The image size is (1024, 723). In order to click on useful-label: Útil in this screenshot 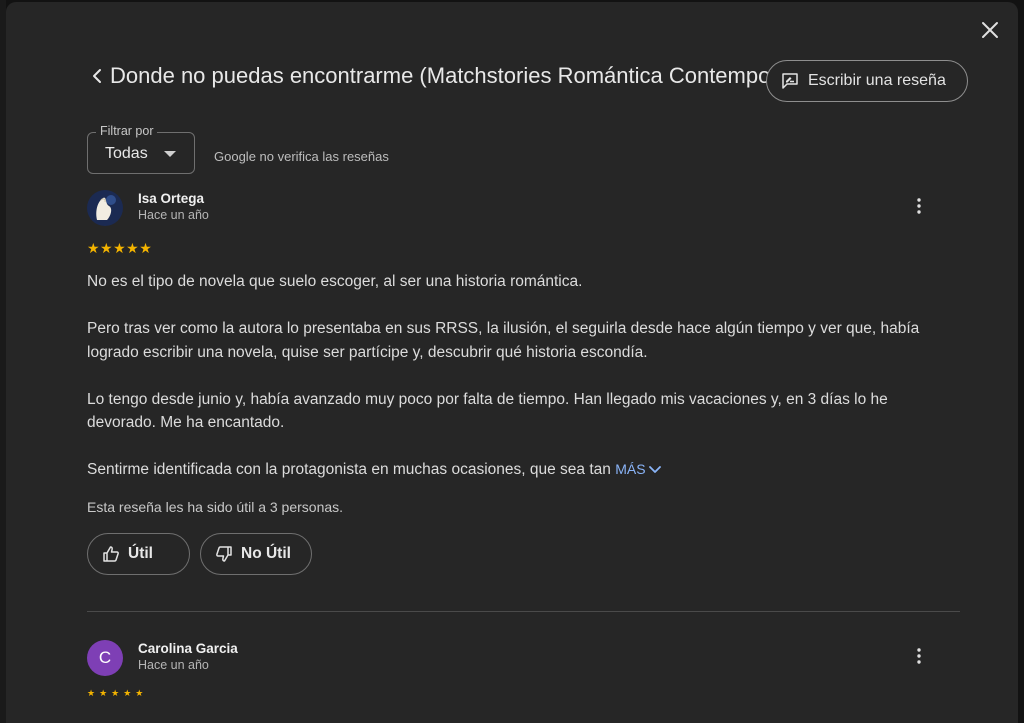, I will do `click(140, 553)`.